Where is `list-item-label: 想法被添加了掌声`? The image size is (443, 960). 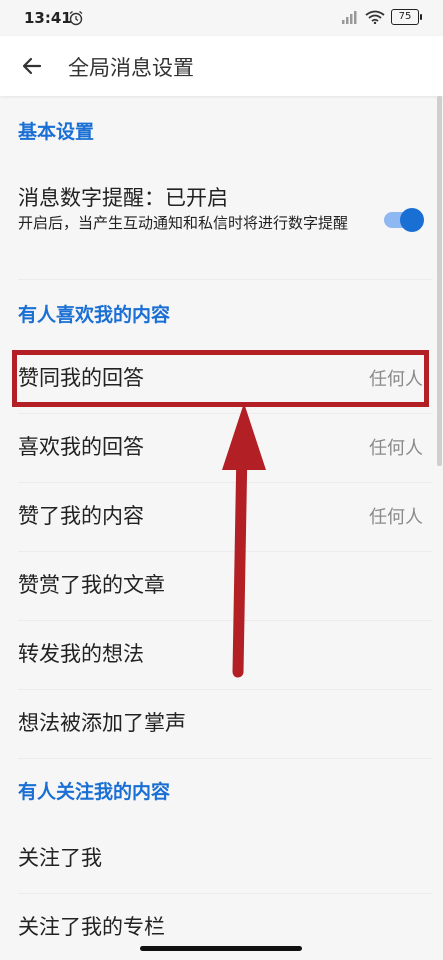
list-item-label: 想法被添加了掌声 is located at coordinates (102, 723).